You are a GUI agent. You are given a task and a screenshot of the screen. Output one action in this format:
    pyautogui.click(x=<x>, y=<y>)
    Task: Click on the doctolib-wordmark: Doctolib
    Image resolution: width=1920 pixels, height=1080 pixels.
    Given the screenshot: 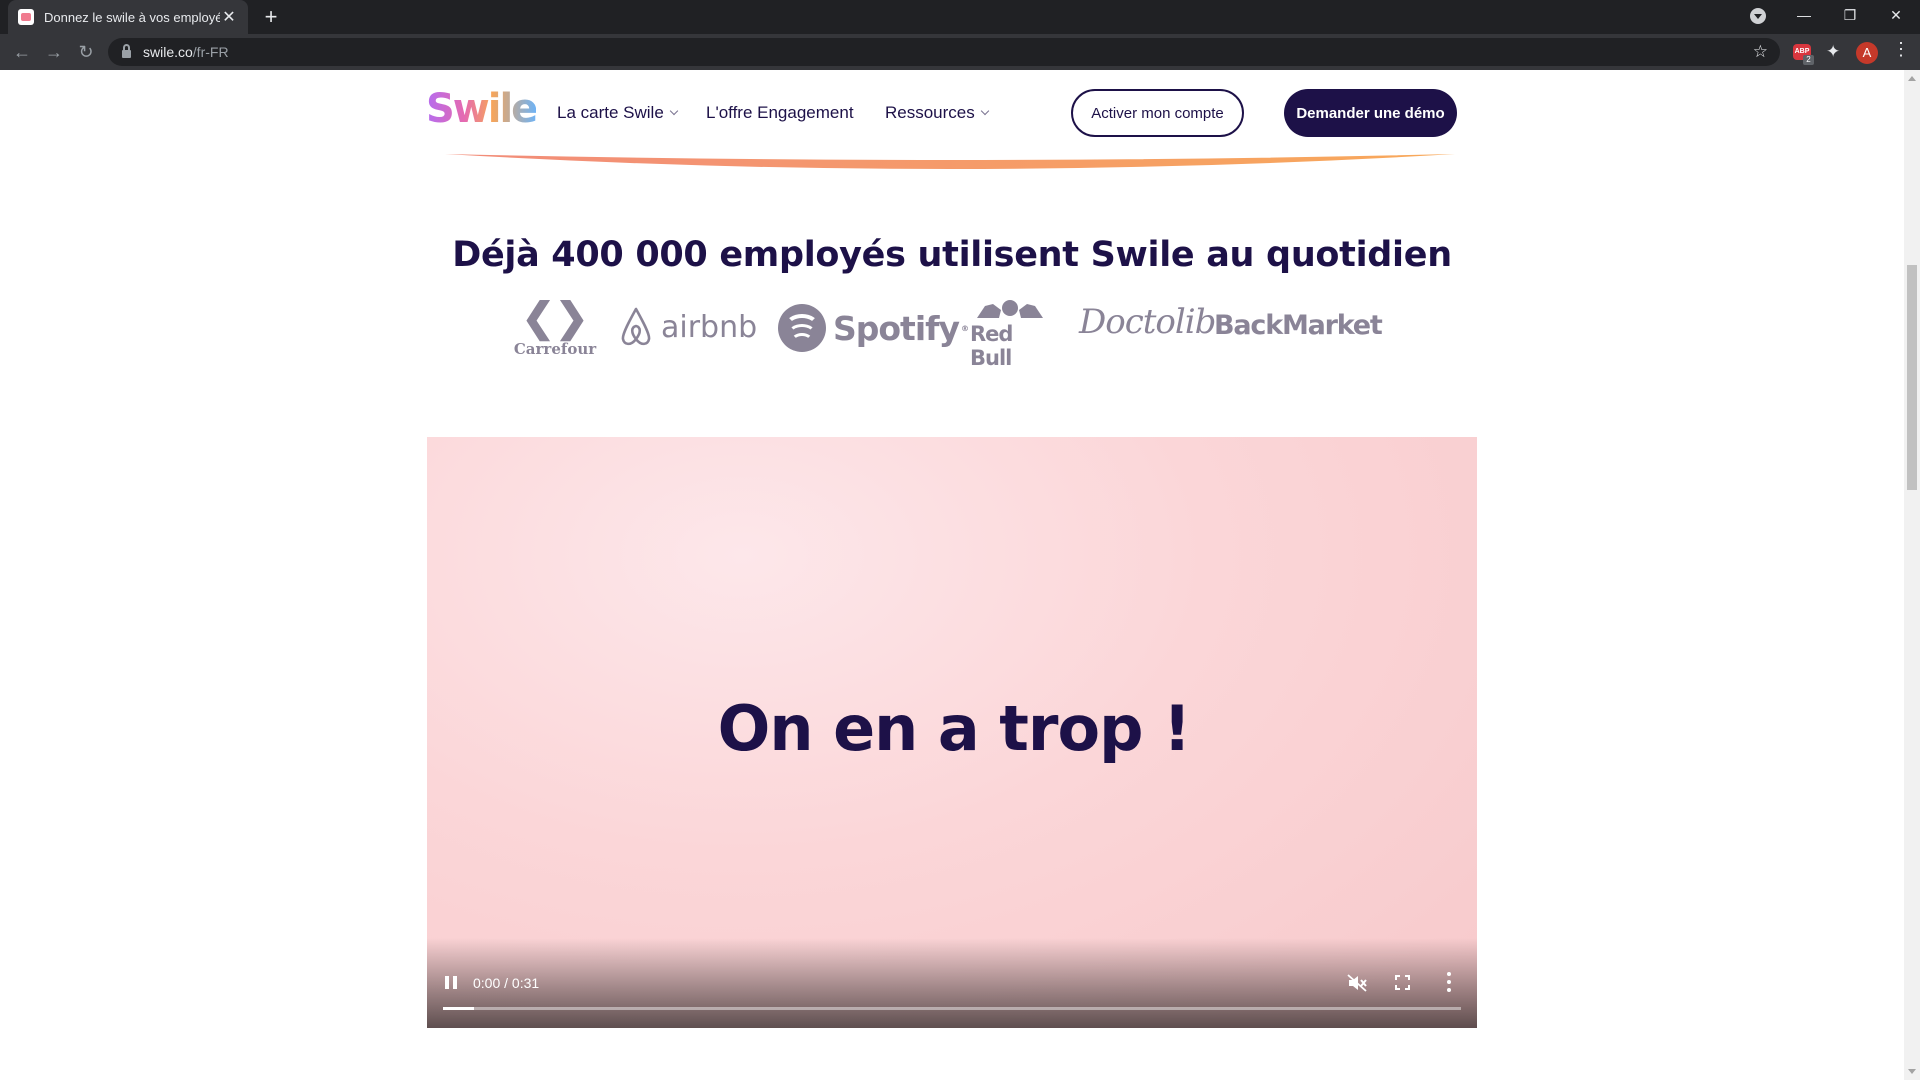 What is the action you would take?
    pyautogui.click(x=1147, y=322)
    